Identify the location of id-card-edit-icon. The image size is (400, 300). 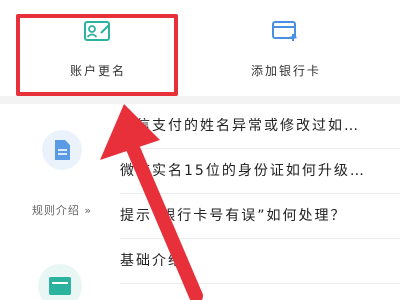
(98, 31).